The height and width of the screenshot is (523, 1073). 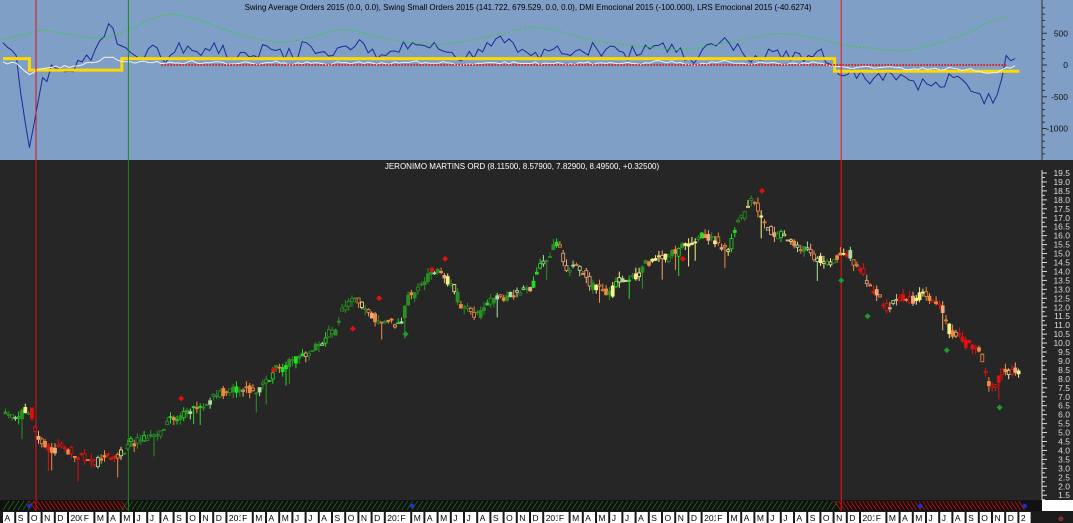 I want to click on scroll-marker-icon: ⊕, so click(x=1061, y=519).